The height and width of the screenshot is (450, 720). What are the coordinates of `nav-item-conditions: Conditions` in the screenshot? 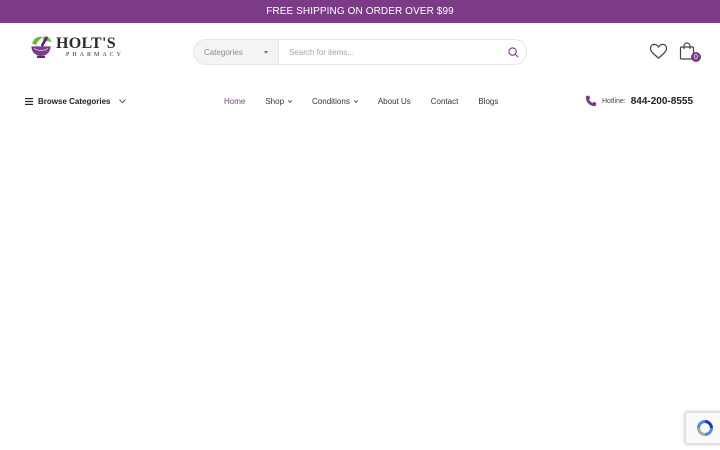 It's located at (335, 101).